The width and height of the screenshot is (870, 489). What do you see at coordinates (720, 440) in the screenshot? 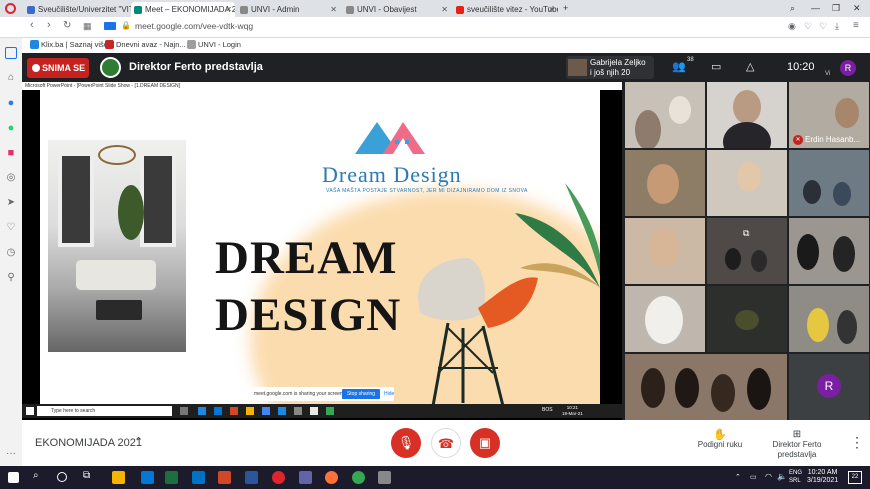
I see `raise-hand-button: ✋ Podigni ruku` at bounding box center [720, 440].